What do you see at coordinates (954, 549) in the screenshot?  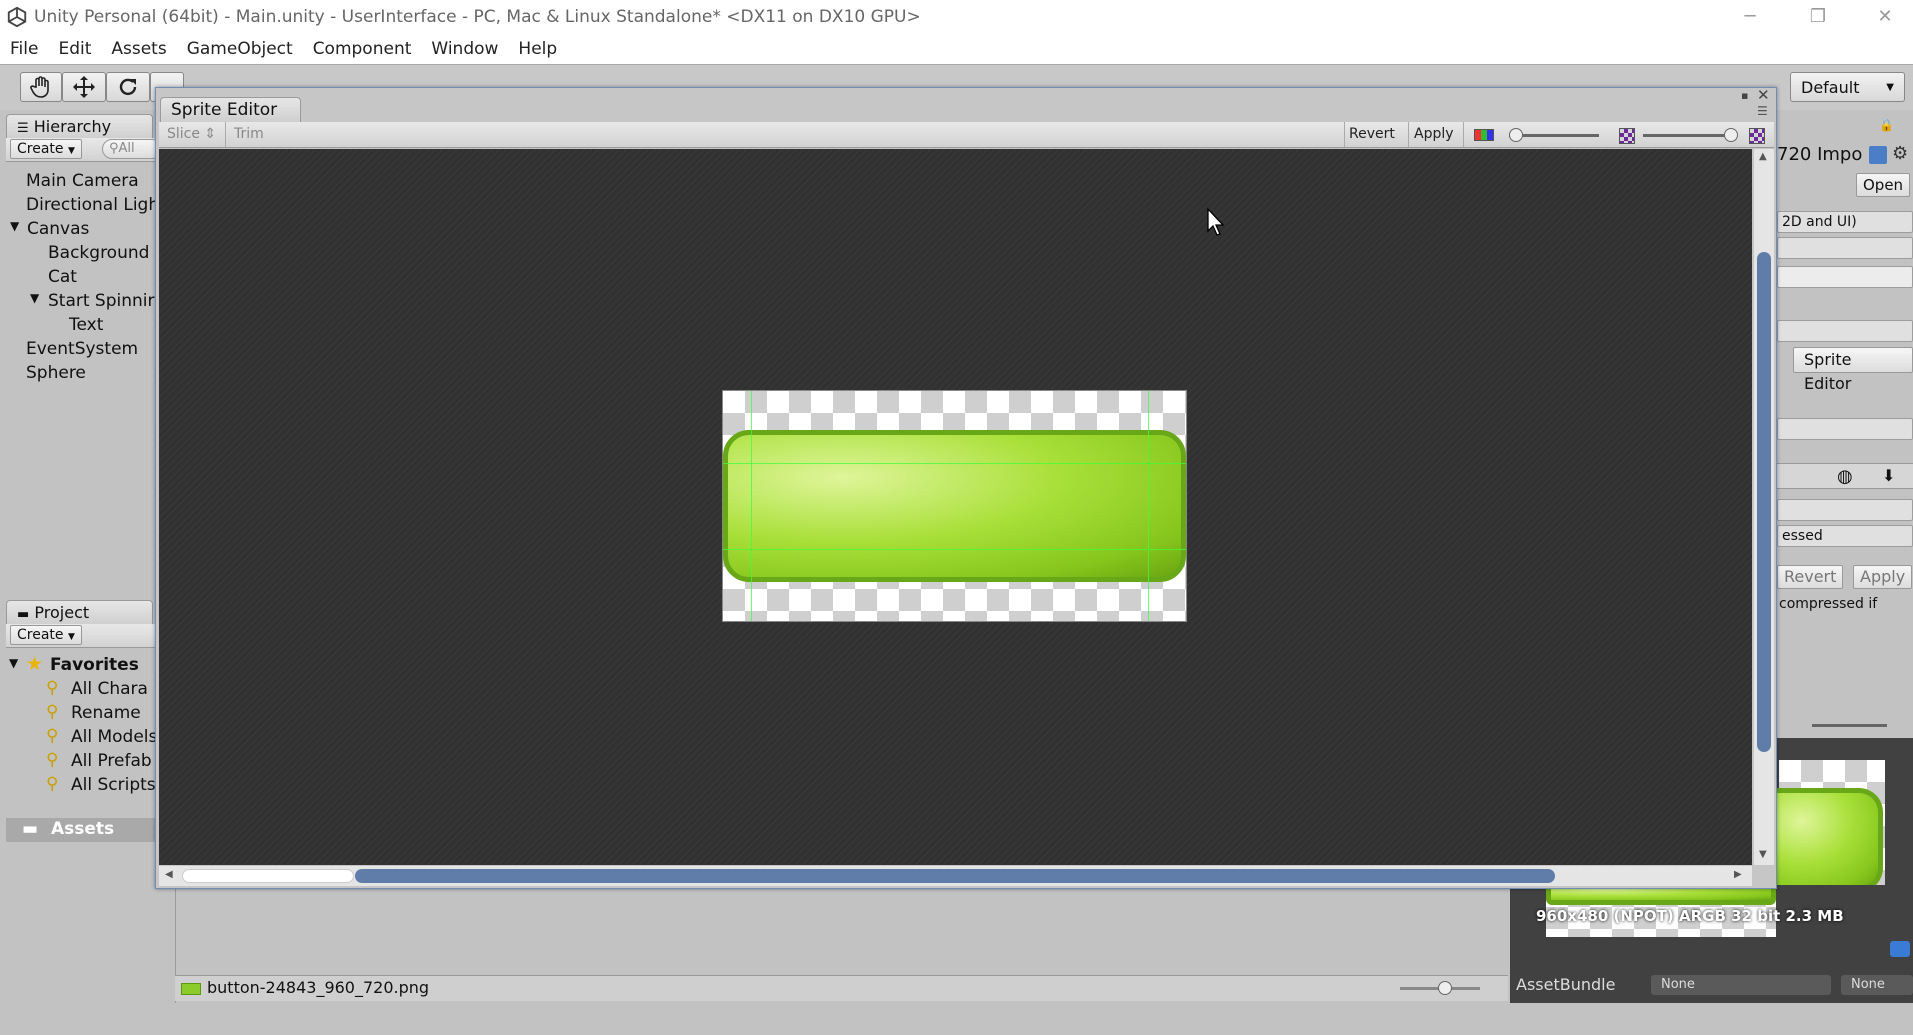 I see `border-guide-bottom` at bounding box center [954, 549].